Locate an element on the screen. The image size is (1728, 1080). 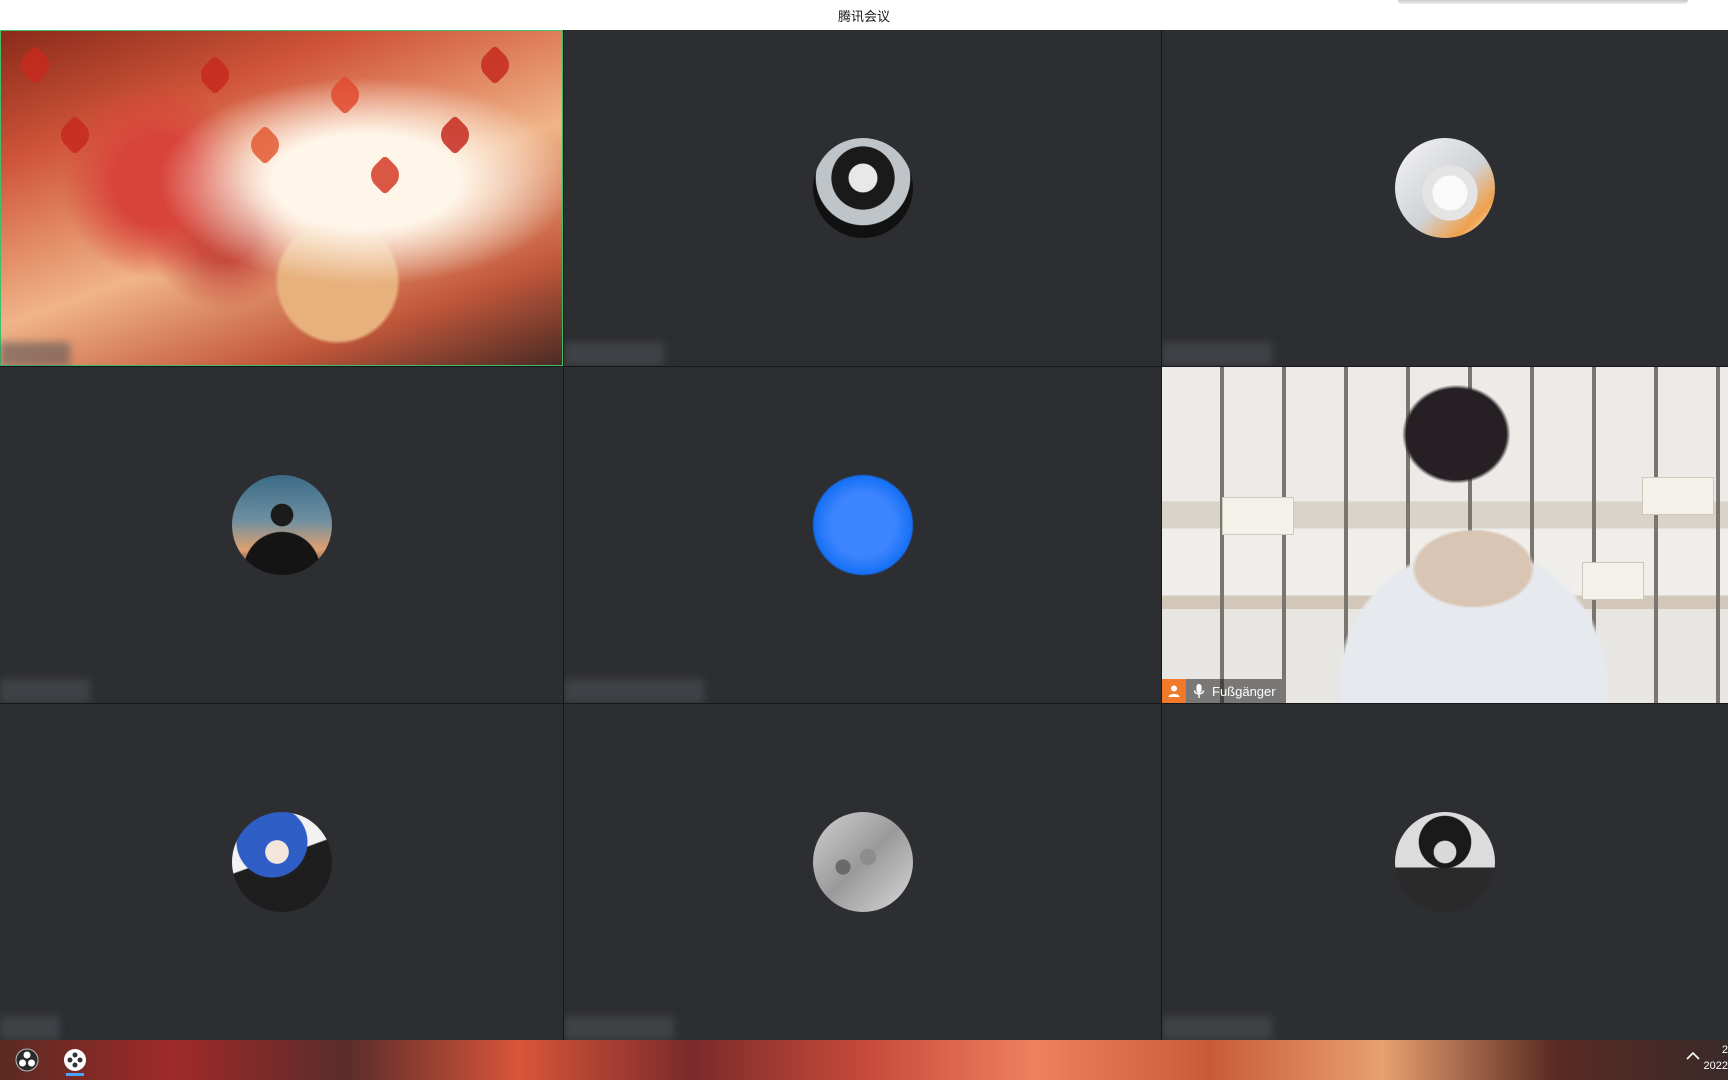
obs-icon is located at coordinates (27, 1060).